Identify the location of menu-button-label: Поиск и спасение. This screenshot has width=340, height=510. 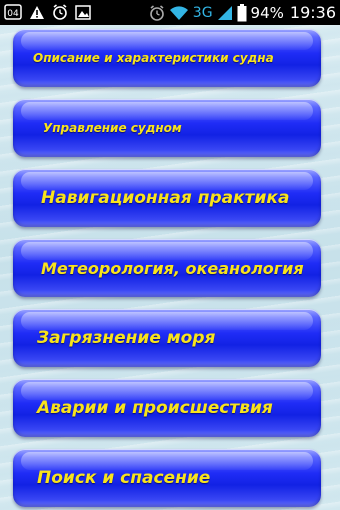
(124, 478).